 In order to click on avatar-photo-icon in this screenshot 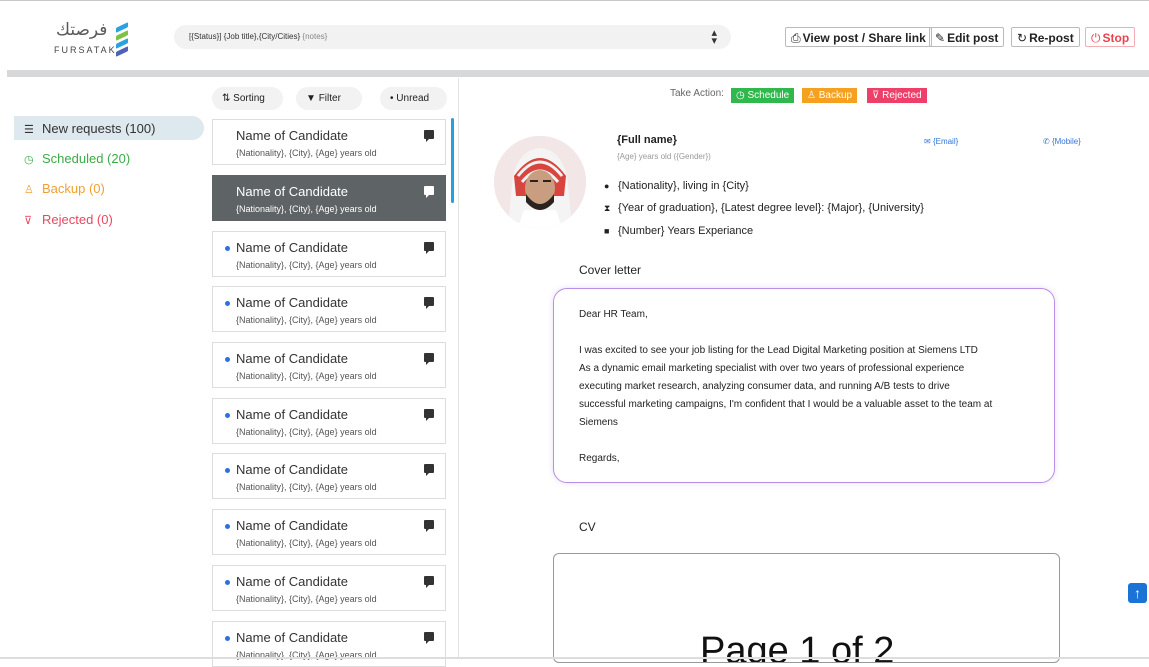, I will do `click(540, 182)`.